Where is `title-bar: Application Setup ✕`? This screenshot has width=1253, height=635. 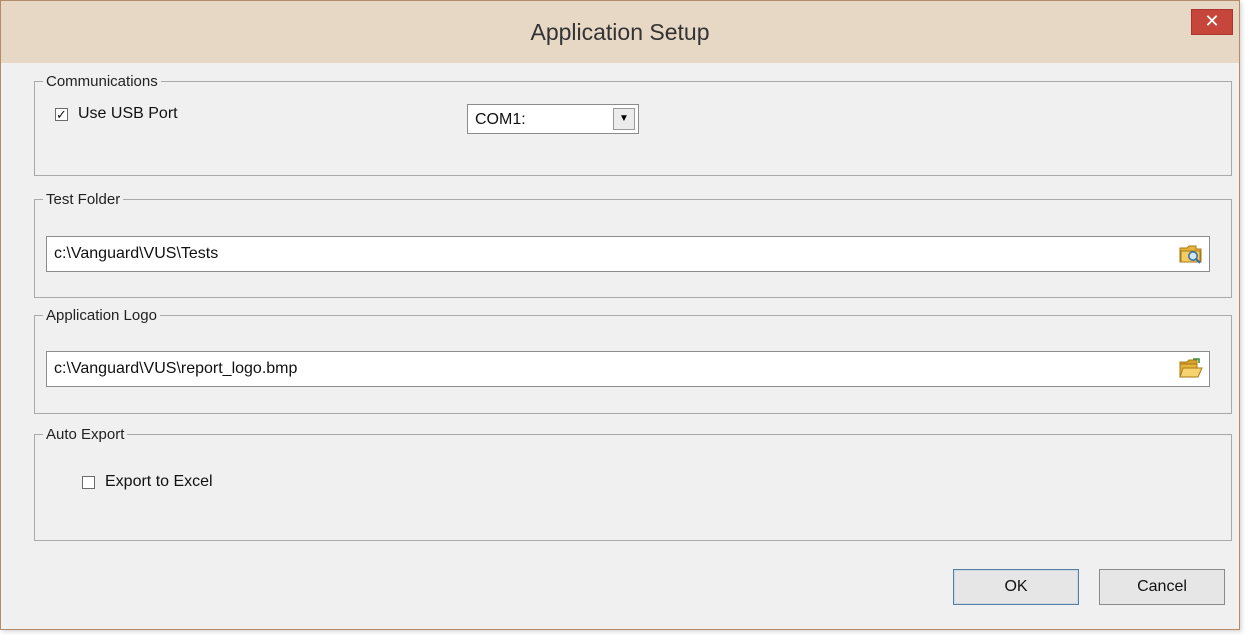
title-bar: Application Setup ✕ is located at coordinates (620, 32).